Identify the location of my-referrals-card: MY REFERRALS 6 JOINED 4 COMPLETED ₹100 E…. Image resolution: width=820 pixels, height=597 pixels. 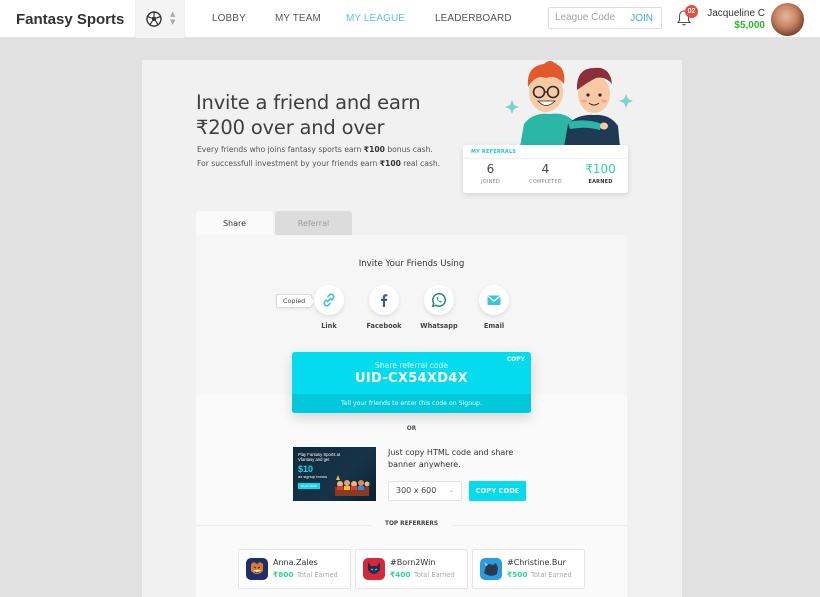
(545, 169).